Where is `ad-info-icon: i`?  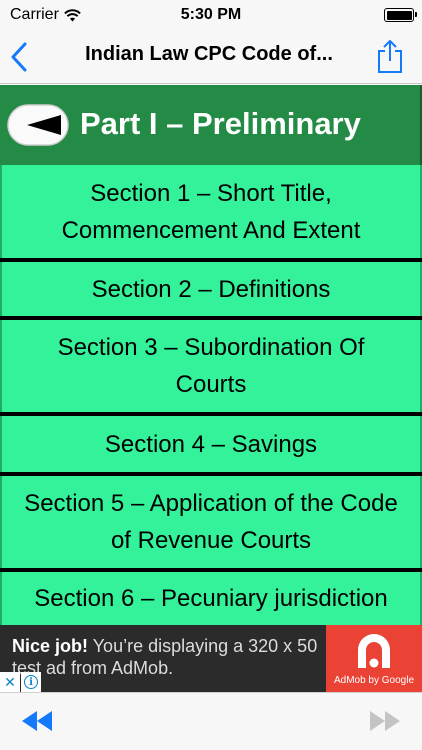
ad-info-icon: i is located at coordinates (31, 682).